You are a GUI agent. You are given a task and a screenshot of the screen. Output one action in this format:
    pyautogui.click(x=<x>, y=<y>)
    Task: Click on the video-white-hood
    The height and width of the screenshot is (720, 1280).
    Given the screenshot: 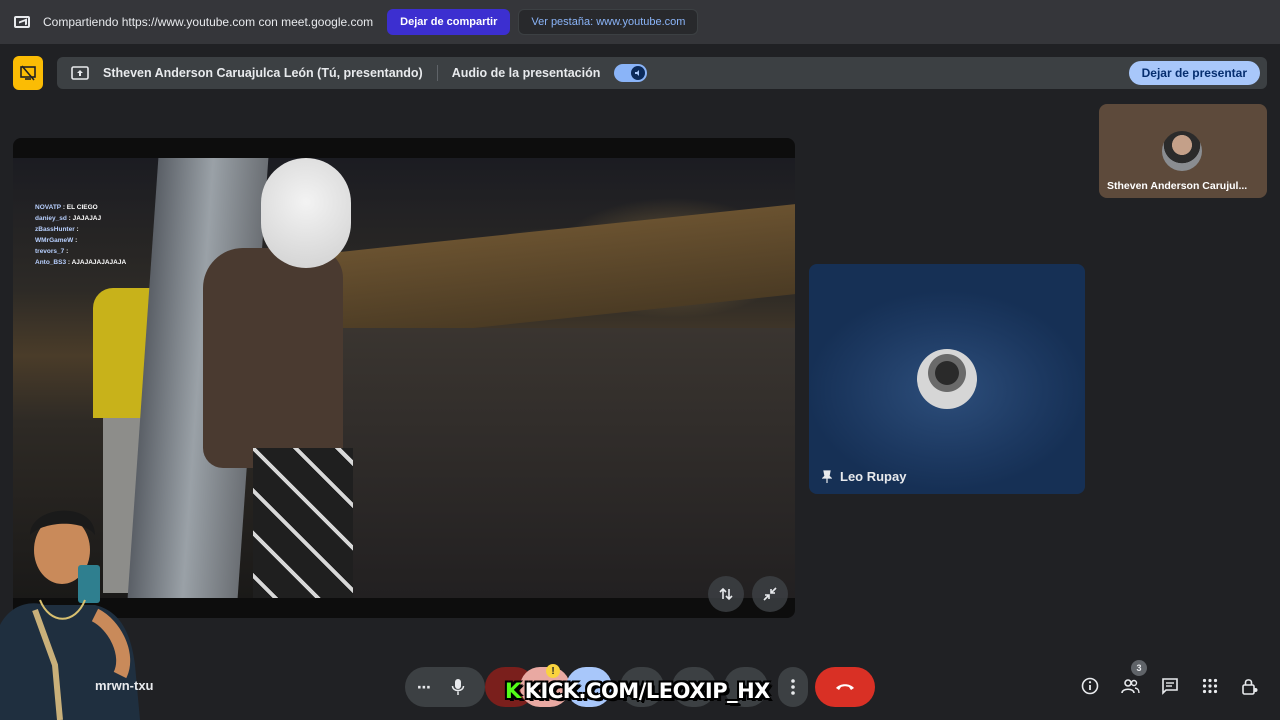 What is the action you would take?
    pyautogui.click(x=306, y=213)
    